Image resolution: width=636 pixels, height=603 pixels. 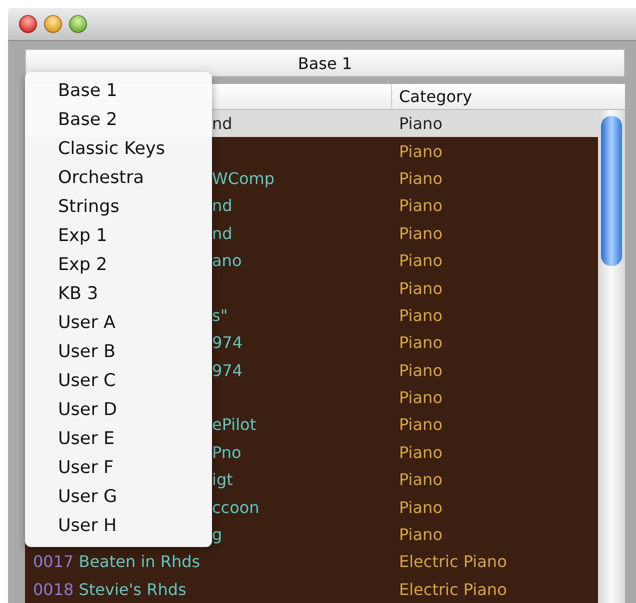 What do you see at coordinates (118, 91) in the screenshot?
I see `menu-item: Base 1` at bounding box center [118, 91].